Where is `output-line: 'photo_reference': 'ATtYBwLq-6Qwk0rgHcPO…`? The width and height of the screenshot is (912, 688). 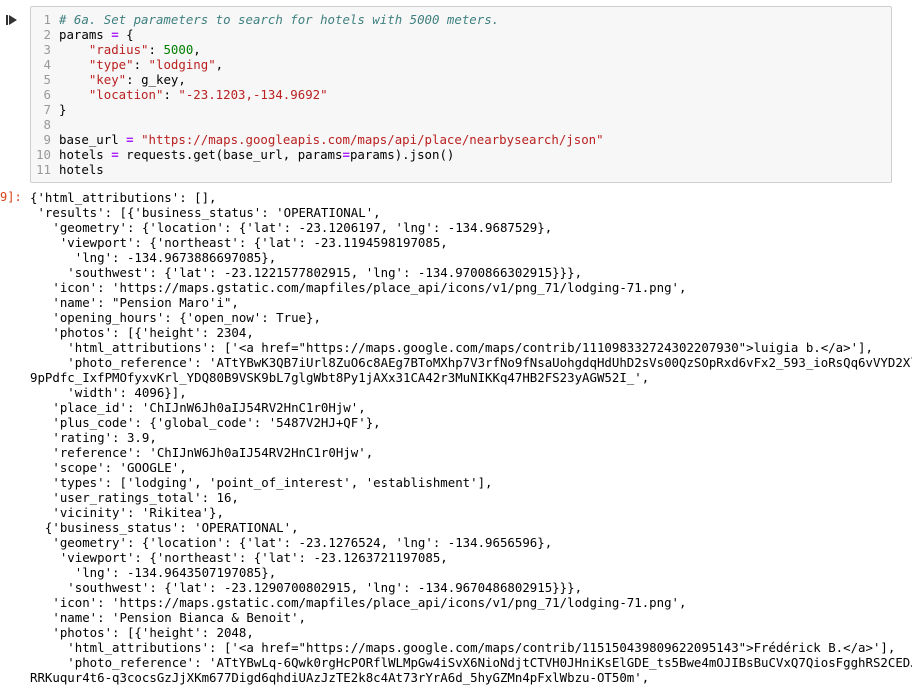 output-line: 'photo_reference': 'ATtYBwLq-6Qwk0rgHcPO… is located at coordinates (471, 662).